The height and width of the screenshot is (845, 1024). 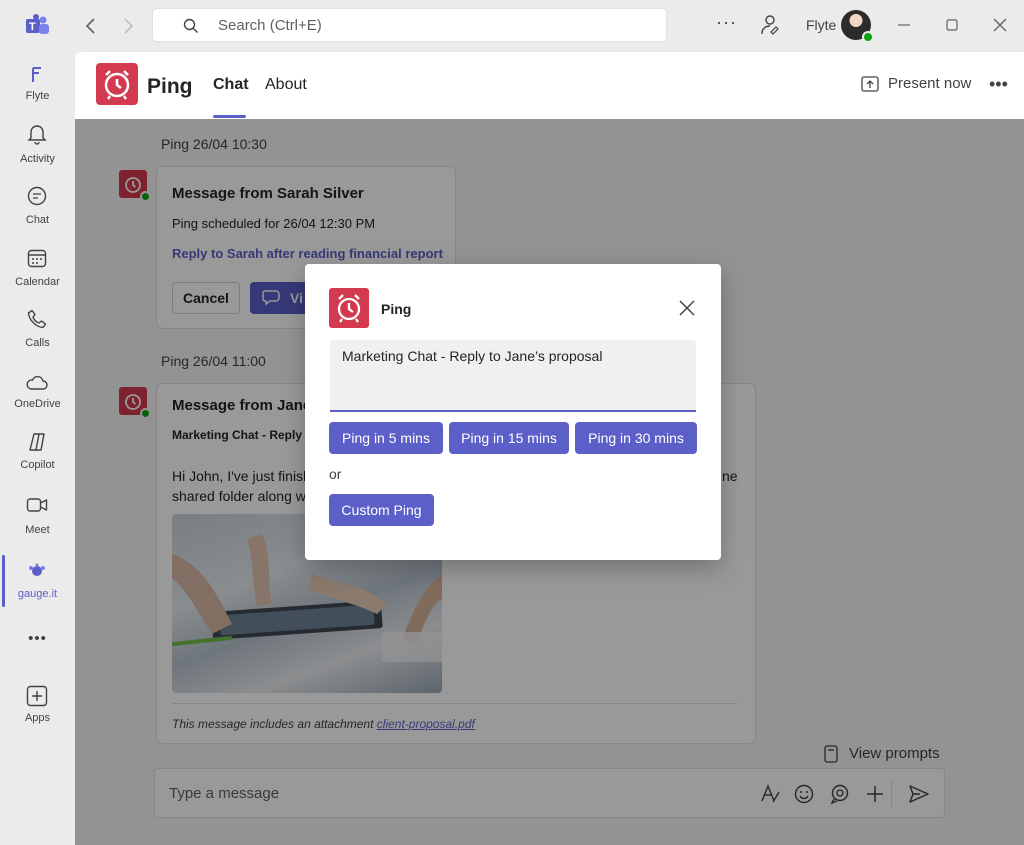 What do you see at coordinates (904, 25) in the screenshot?
I see `minimize-icon` at bounding box center [904, 25].